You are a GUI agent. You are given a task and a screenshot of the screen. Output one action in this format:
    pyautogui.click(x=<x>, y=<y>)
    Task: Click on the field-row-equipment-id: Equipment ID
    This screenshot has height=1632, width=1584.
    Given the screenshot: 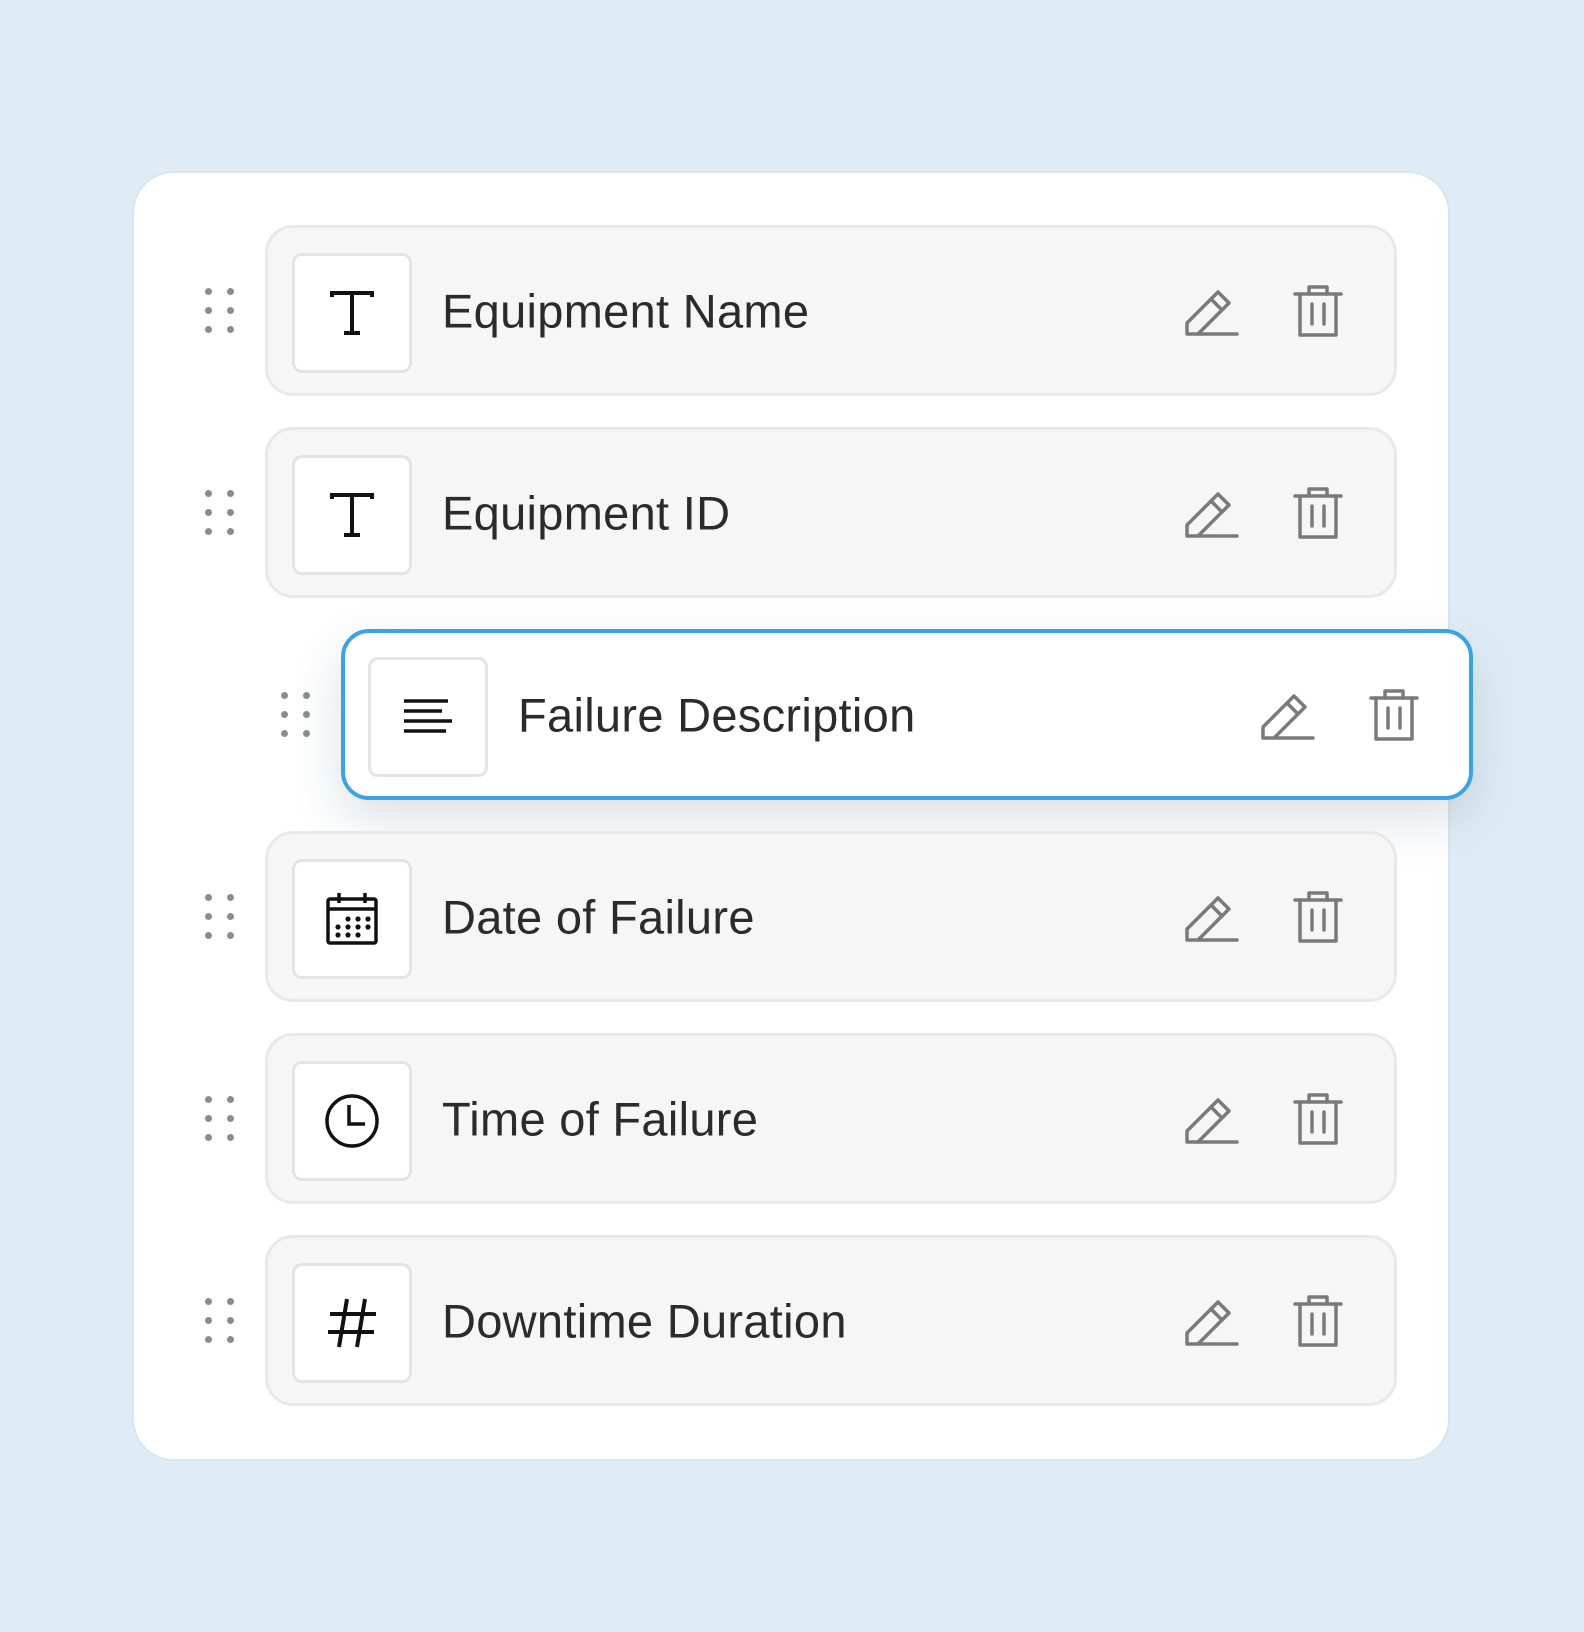 What is the action you would take?
    pyautogui.click(x=792, y=513)
    